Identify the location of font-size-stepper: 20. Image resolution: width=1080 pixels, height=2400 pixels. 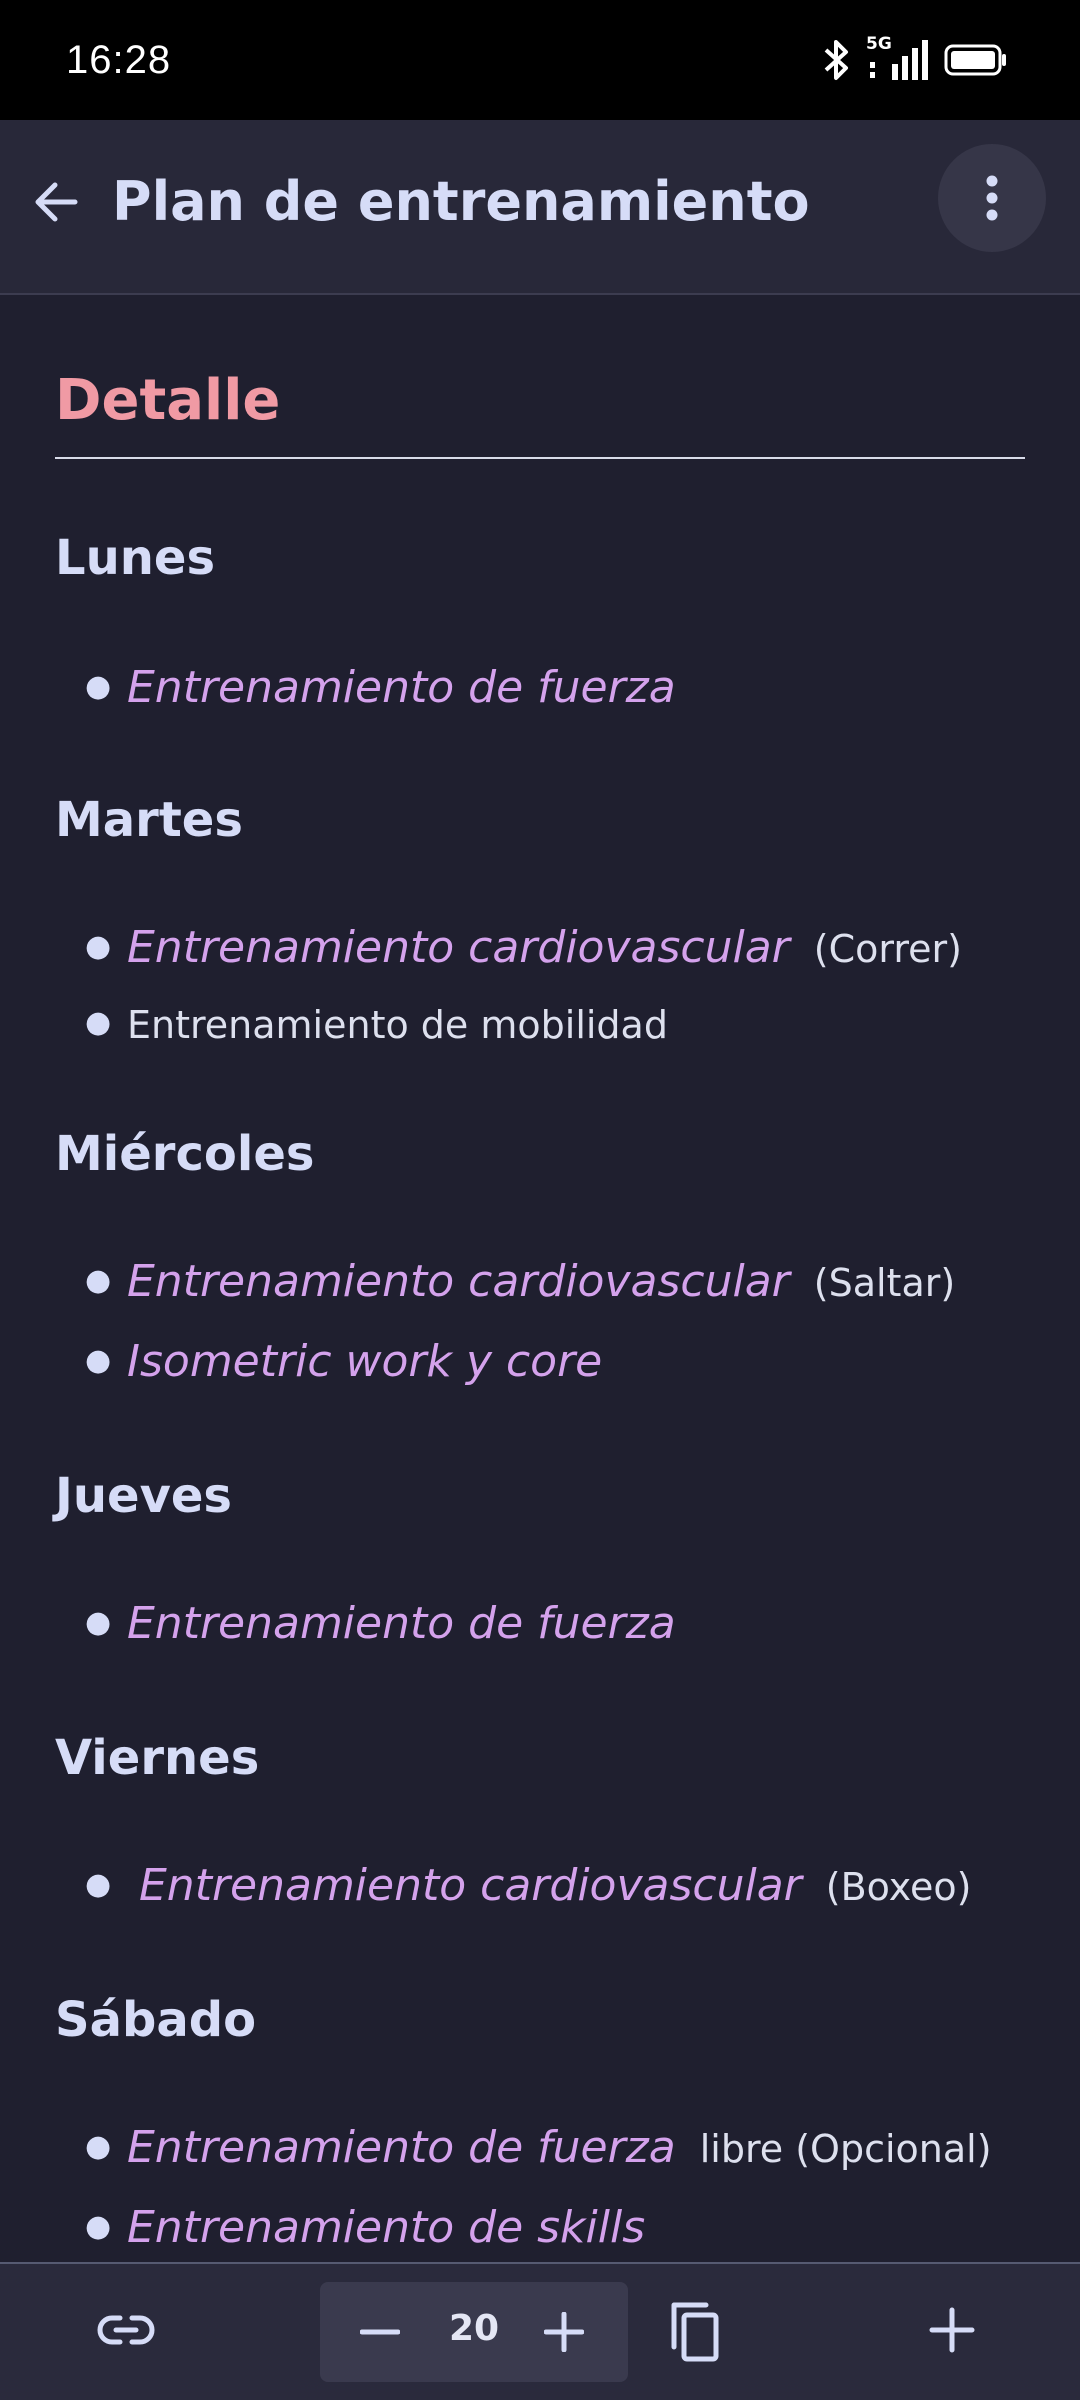
(474, 2332).